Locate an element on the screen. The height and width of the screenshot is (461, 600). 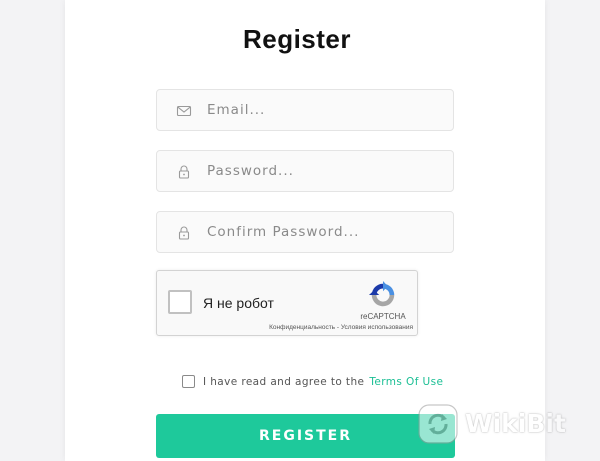
mail-icon is located at coordinates (184, 111).